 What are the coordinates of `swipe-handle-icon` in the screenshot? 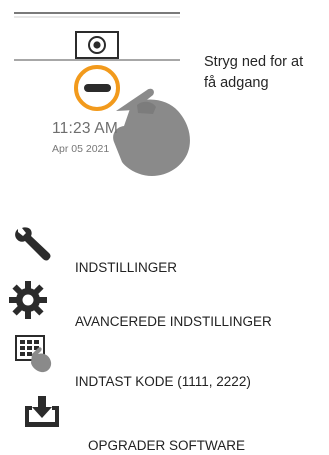 It's located at (97, 88).